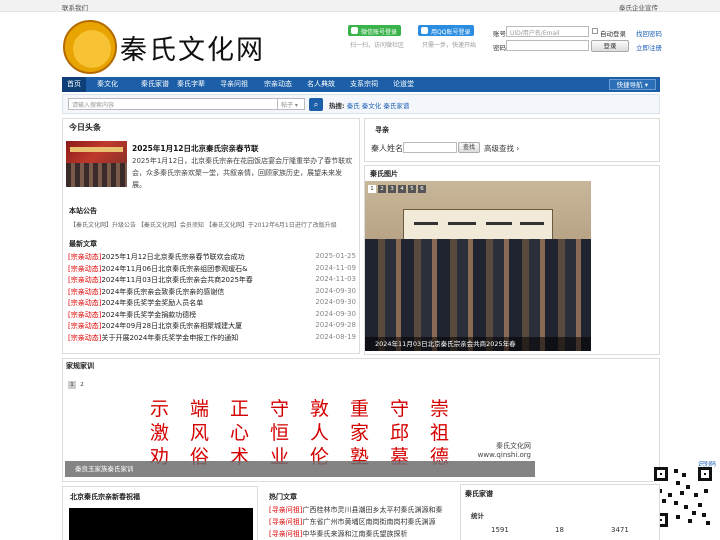  What do you see at coordinates (377, 45) in the screenshot?
I see `wechat-tip: 扫一扫，访问微社区` at bounding box center [377, 45].